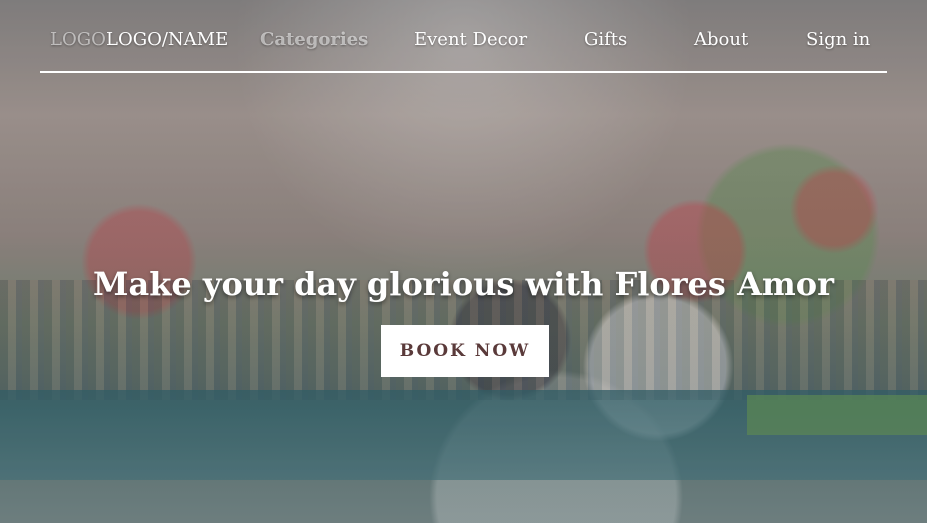 This screenshot has height=523, width=927. Describe the element at coordinates (463, 284) in the screenshot. I see `hero-title: Make your day glorious with Flores Amor` at that location.